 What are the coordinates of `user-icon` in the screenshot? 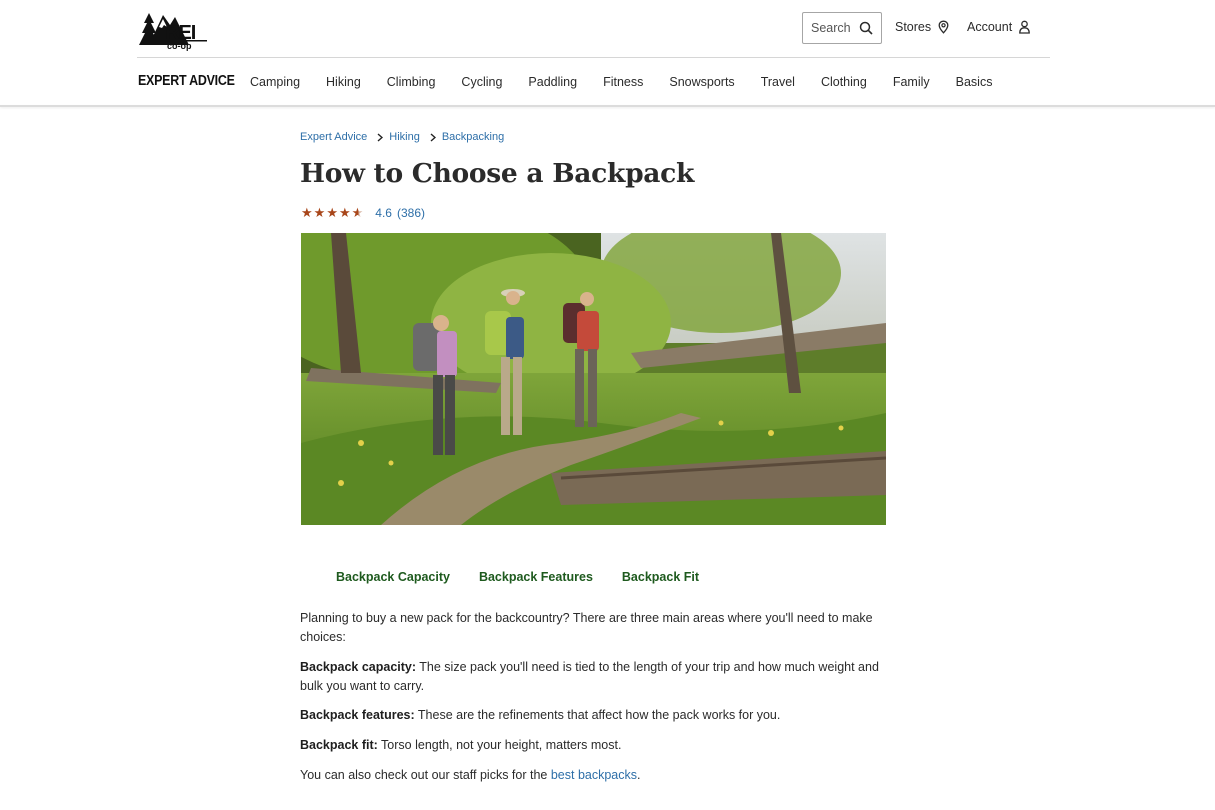 It's located at (1025, 27).